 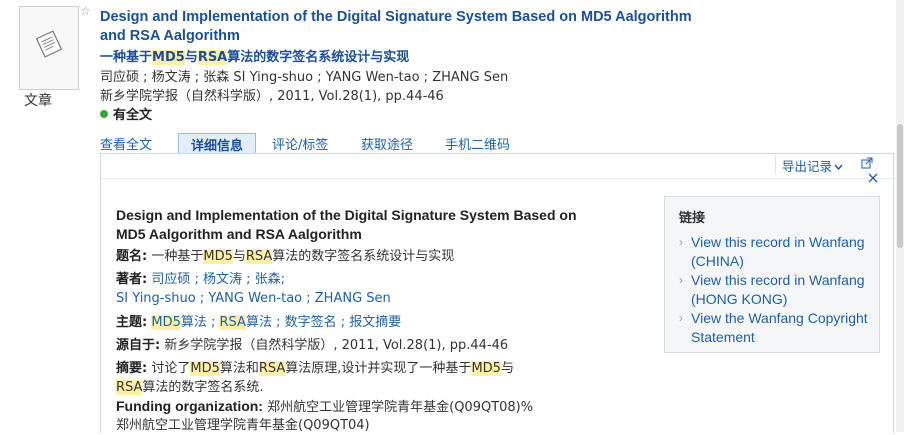 I want to click on funding-value: 郑州航空工业管理学院青年基金(Q09QT08)%, so click(x=400, y=407).